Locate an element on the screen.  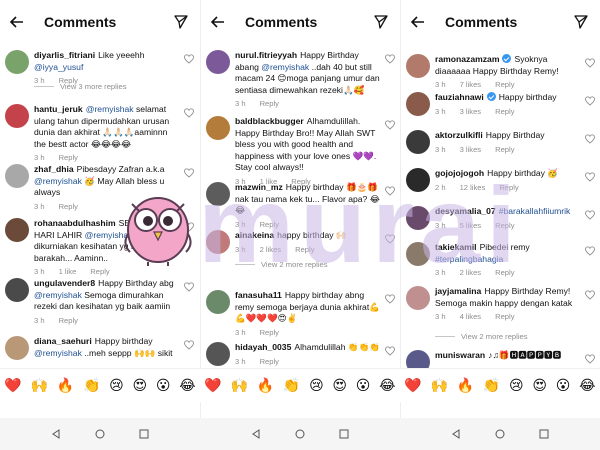
comment-likes-count: 5 likes is located at coordinates (471, 225).